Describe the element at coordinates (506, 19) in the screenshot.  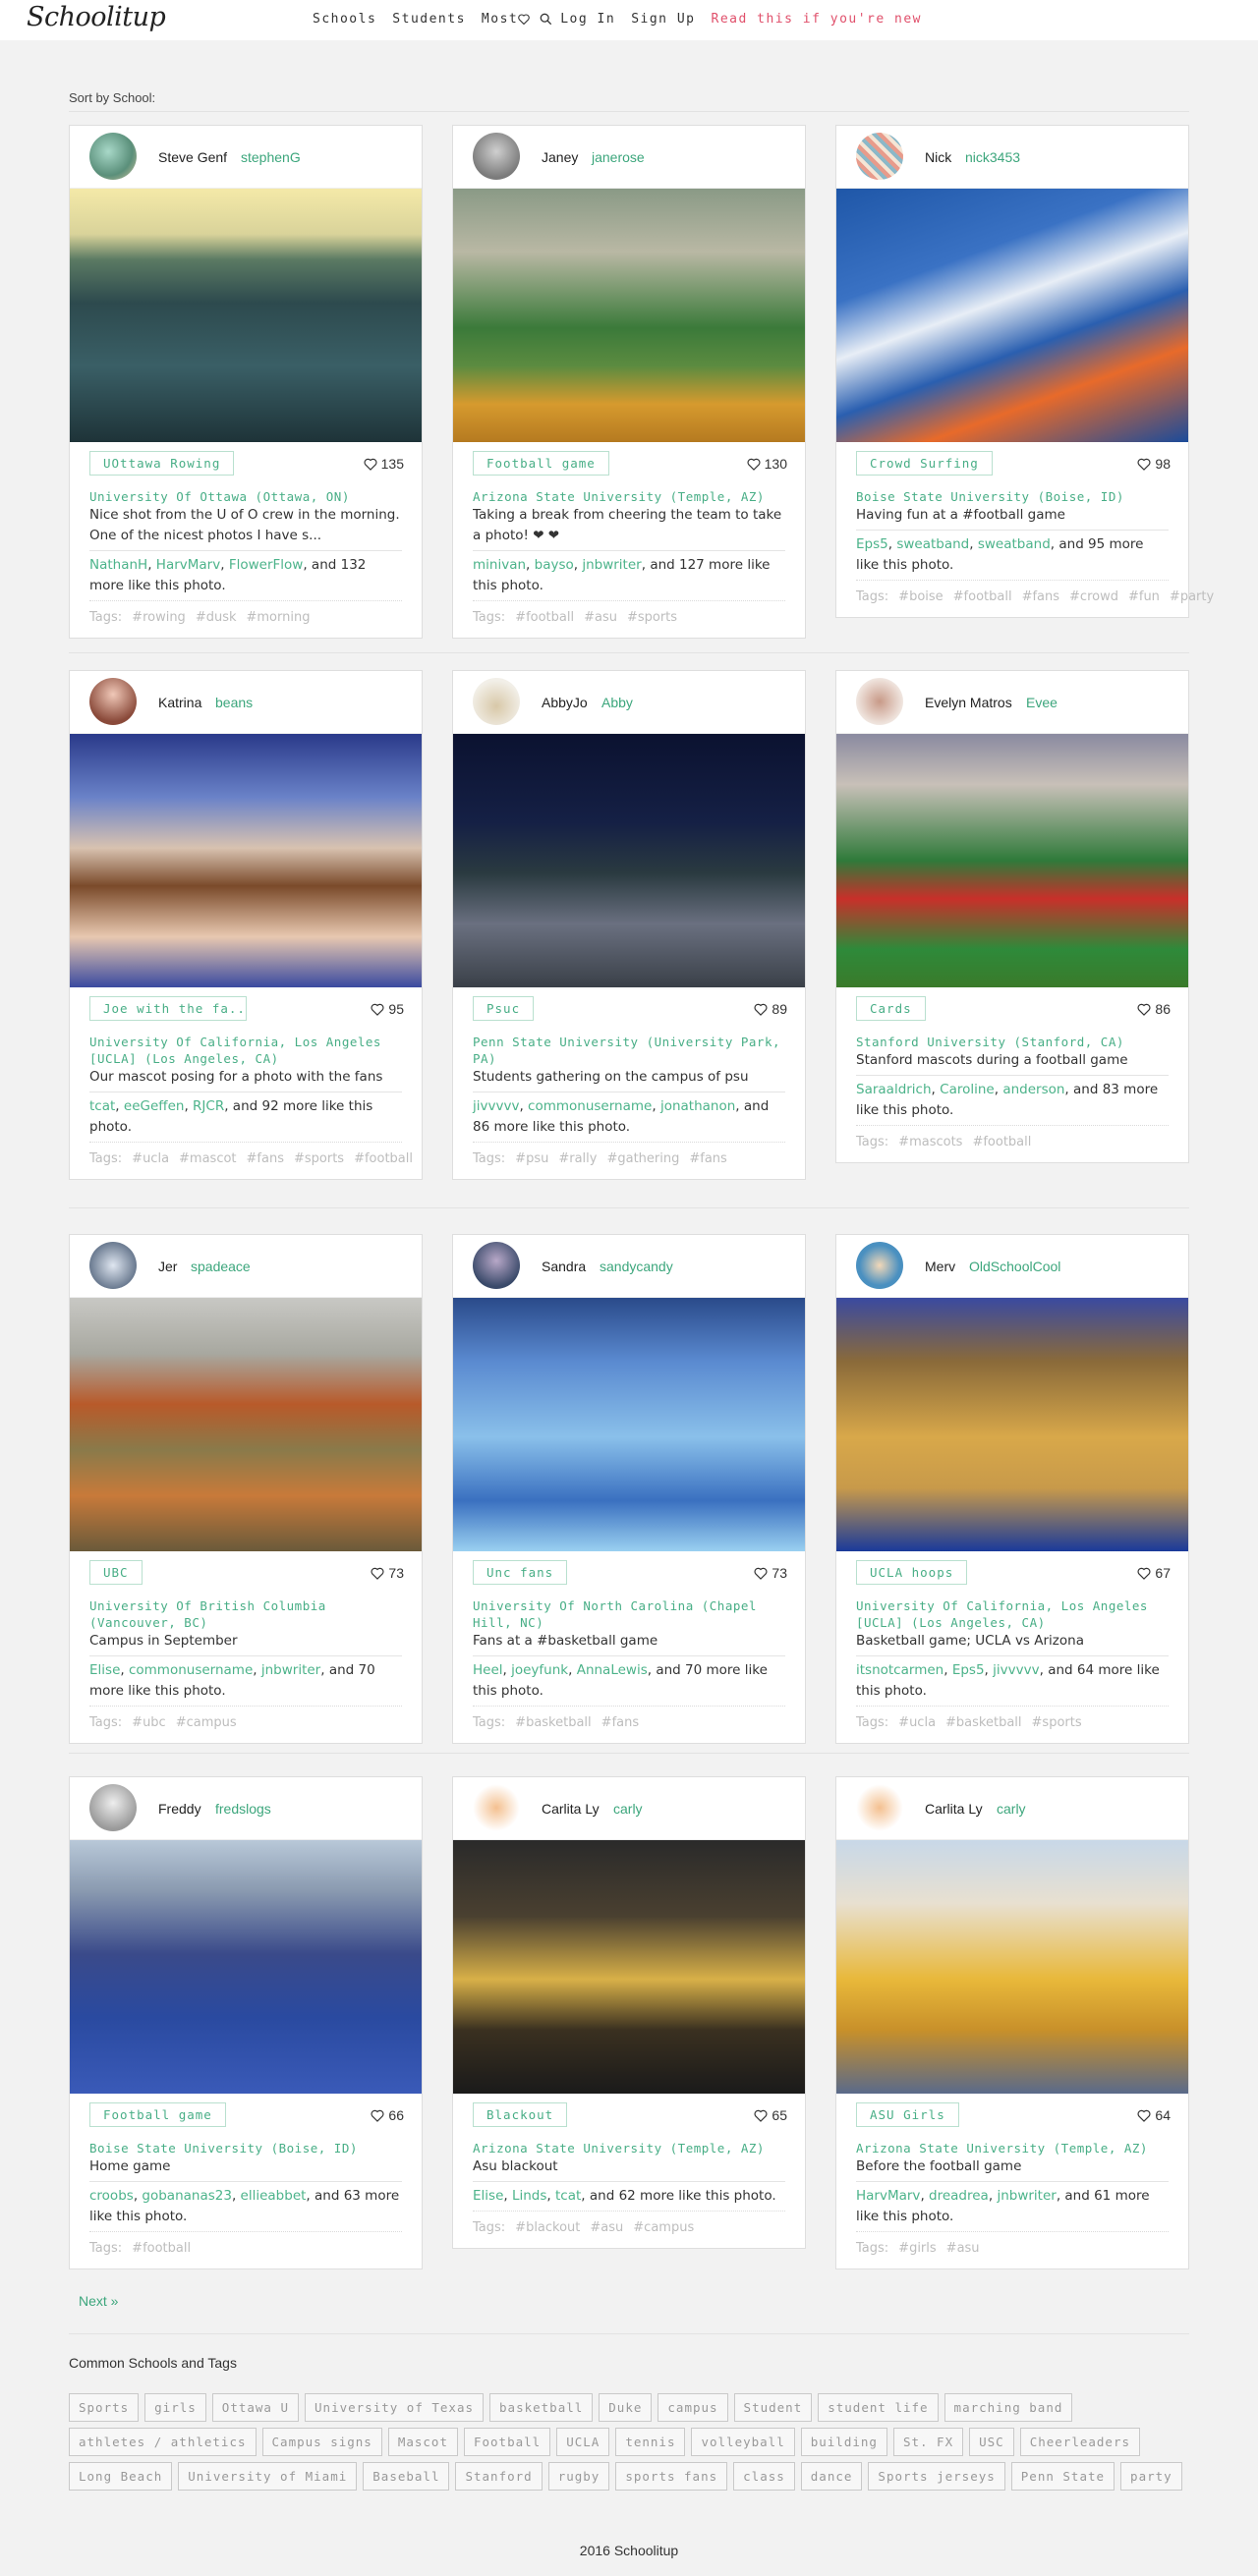
I see `nav-most-liked: Most` at that location.